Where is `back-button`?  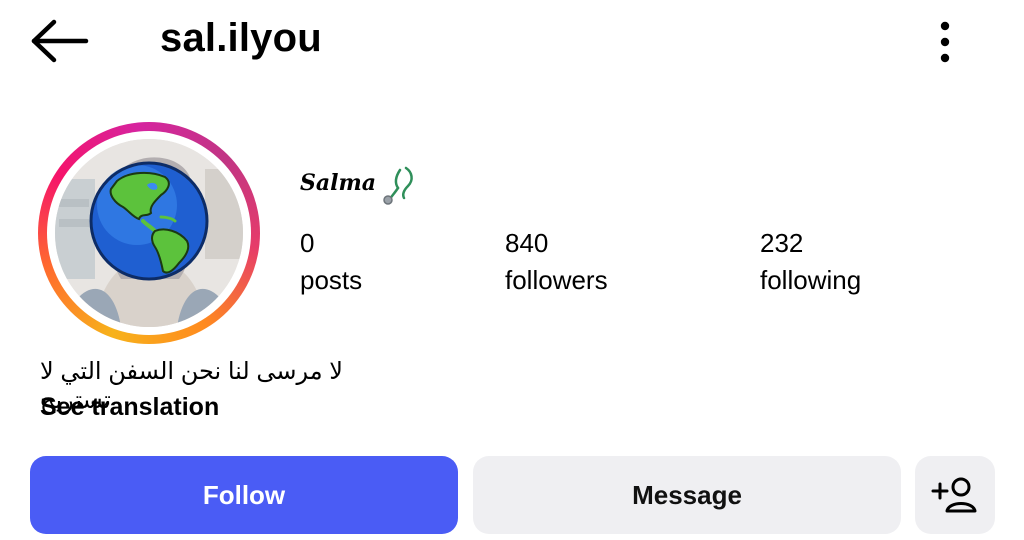 back-button is located at coordinates (59, 41).